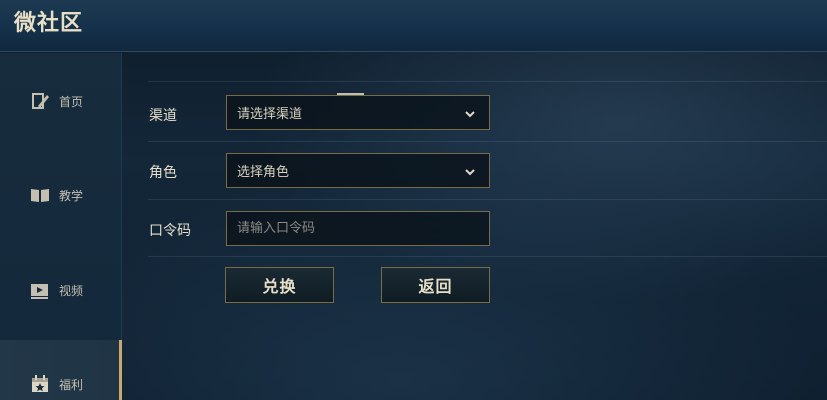  Describe the element at coordinates (170, 231) in the screenshot. I see `code-label: 口令码` at that location.